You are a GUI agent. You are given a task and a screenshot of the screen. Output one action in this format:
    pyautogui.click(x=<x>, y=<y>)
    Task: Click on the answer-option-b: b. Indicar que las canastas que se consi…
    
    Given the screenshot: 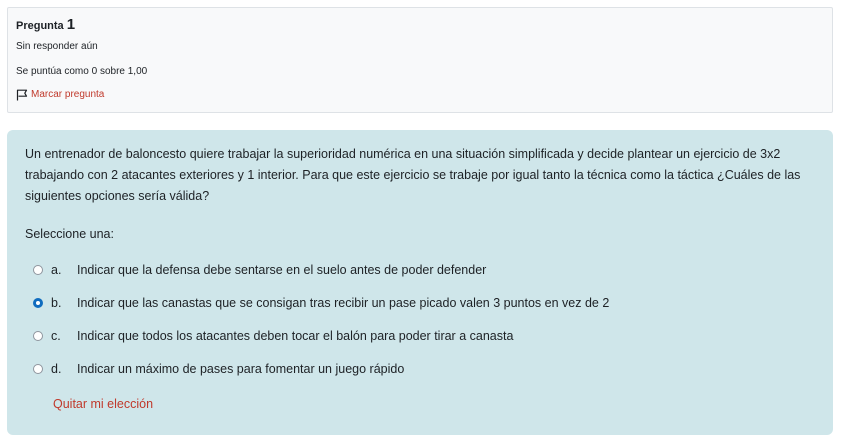 What is the action you would take?
    pyautogui.click(x=420, y=302)
    